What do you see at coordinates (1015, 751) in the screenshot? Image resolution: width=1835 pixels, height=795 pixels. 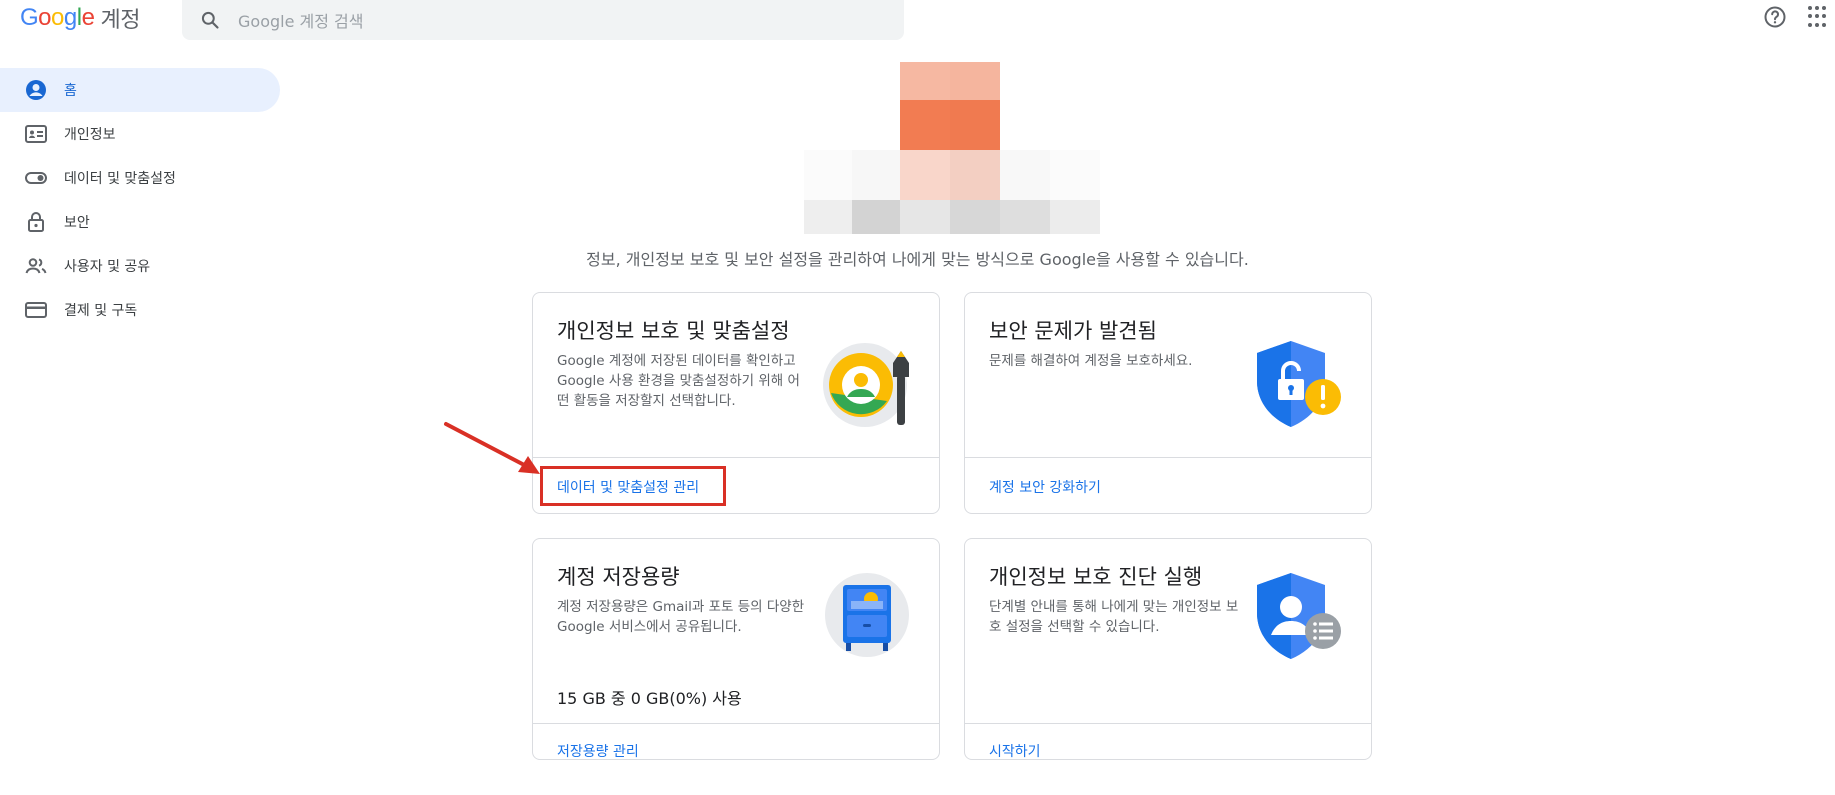 I see `start-privacy-checkup-link: 시작하기` at bounding box center [1015, 751].